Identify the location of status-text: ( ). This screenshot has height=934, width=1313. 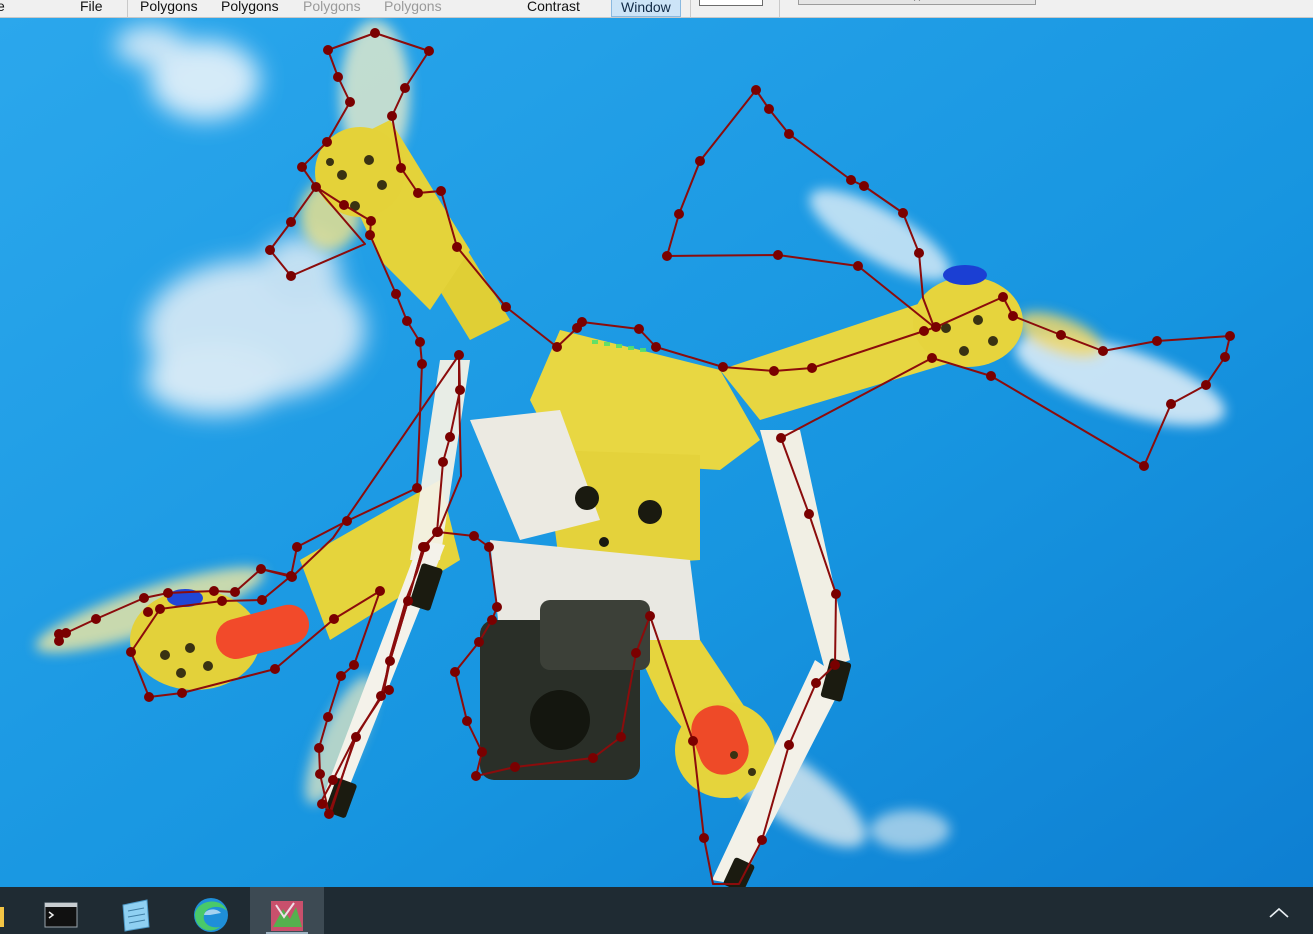
(917, 0).